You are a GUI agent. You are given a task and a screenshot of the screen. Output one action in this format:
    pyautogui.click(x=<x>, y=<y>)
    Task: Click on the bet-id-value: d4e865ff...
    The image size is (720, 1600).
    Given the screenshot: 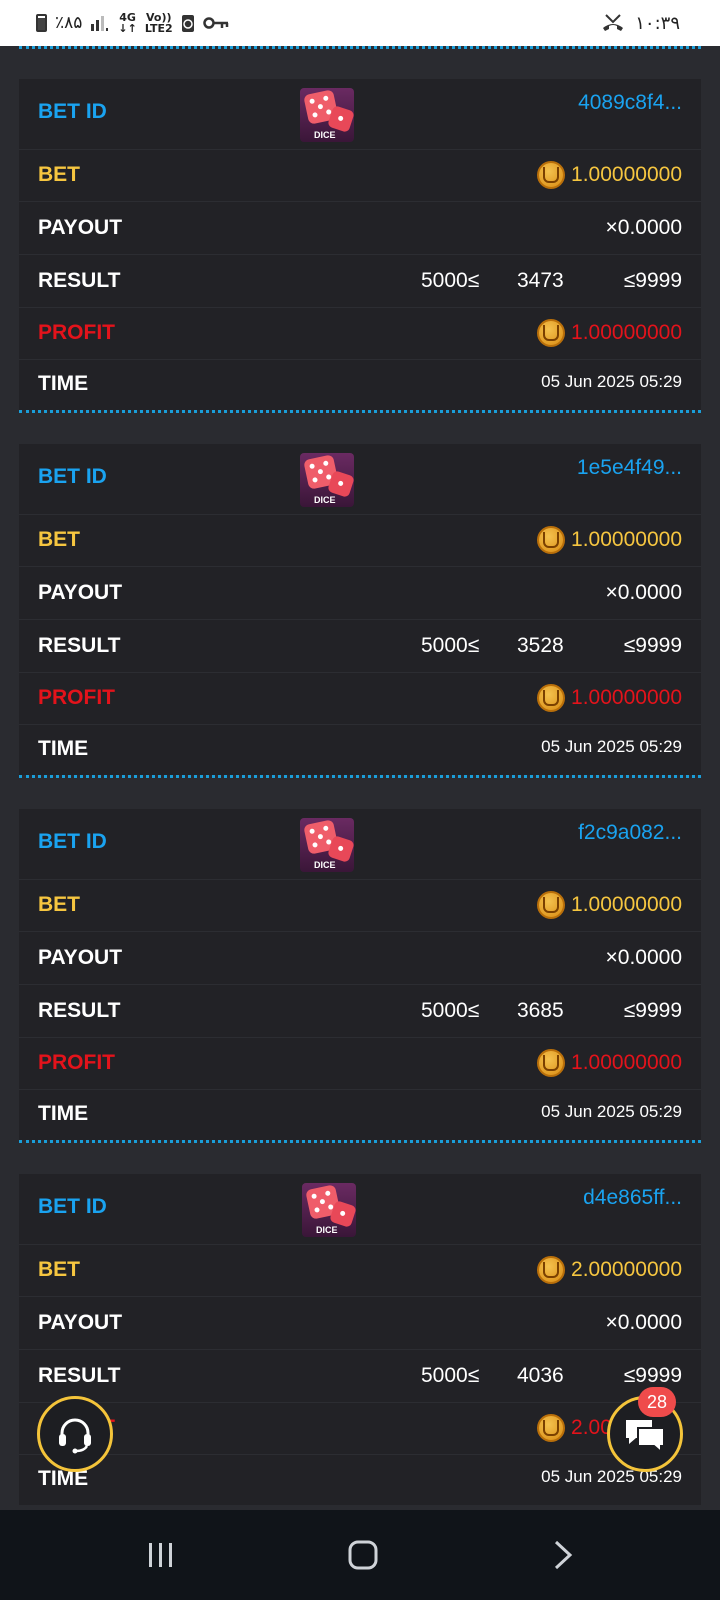 What is the action you would take?
    pyautogui.click(x=632, y=1198)
    